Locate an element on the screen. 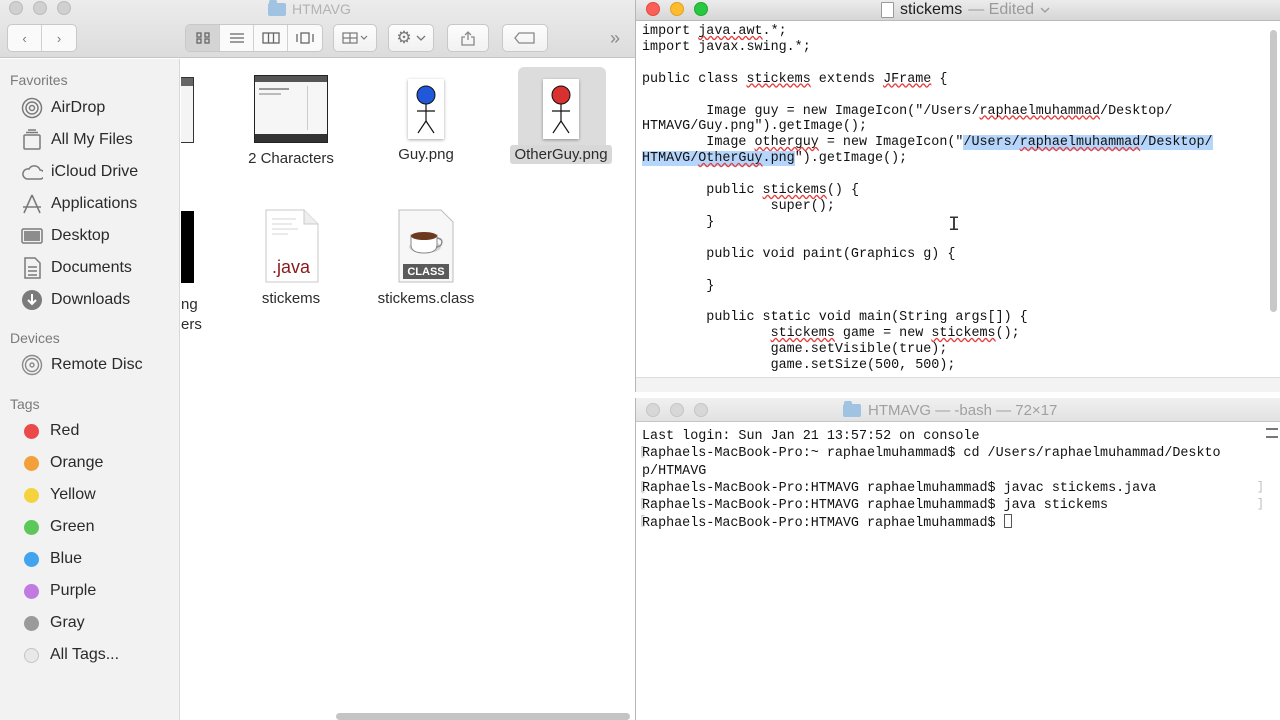  arrange-icon is located at coordinates (355, 38).